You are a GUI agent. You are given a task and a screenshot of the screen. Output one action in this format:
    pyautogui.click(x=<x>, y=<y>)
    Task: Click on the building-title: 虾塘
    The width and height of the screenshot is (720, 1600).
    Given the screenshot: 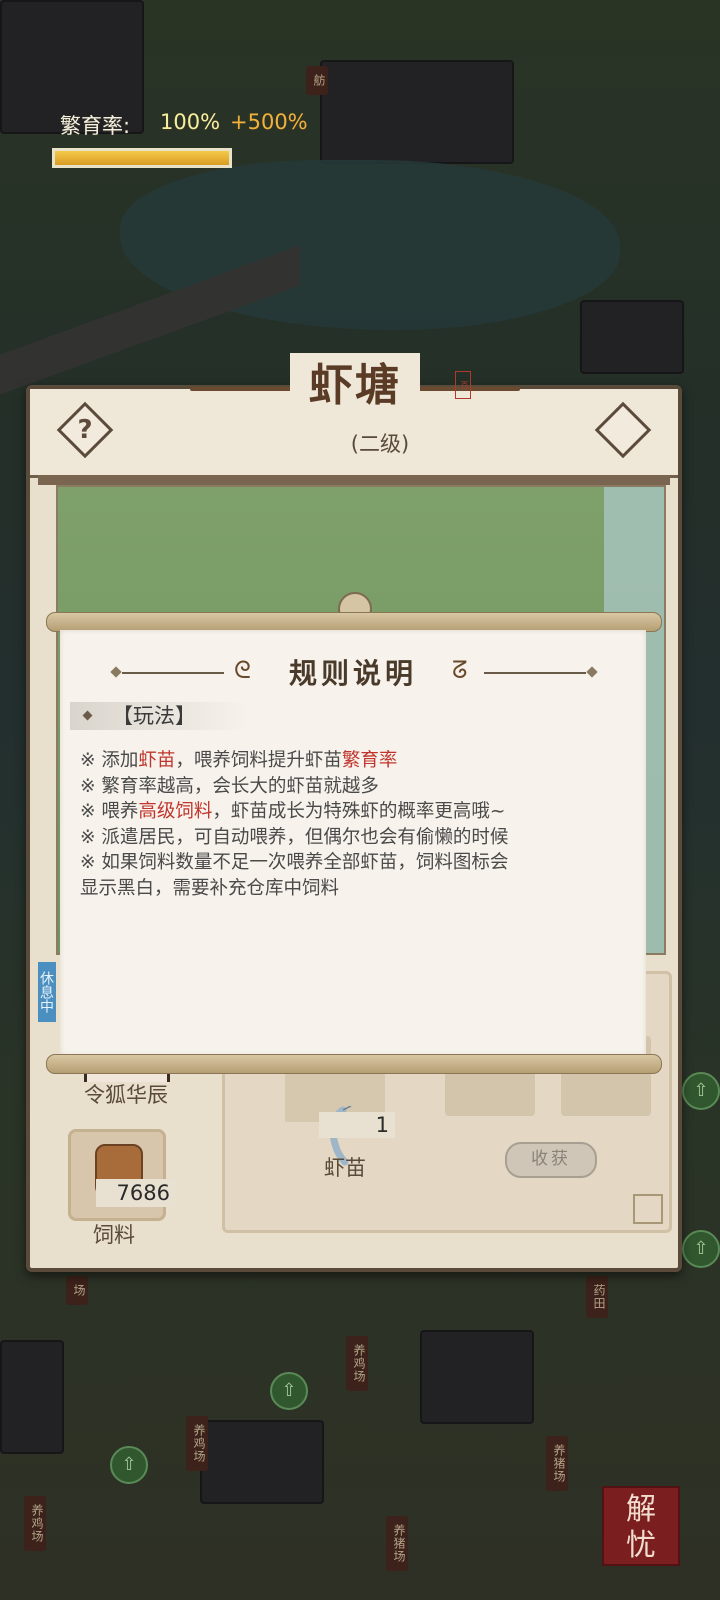 What is the action you would take?
    pyautogui.click(x=355, y=385)
    